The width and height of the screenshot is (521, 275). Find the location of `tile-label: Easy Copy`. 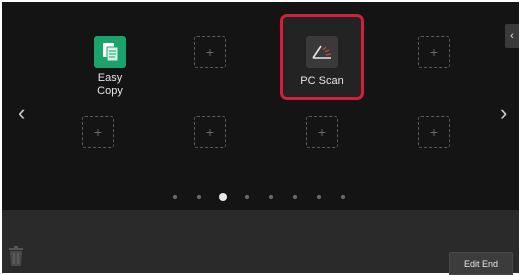

tile-label: Easy Copy is located at coordinates (110, 84).